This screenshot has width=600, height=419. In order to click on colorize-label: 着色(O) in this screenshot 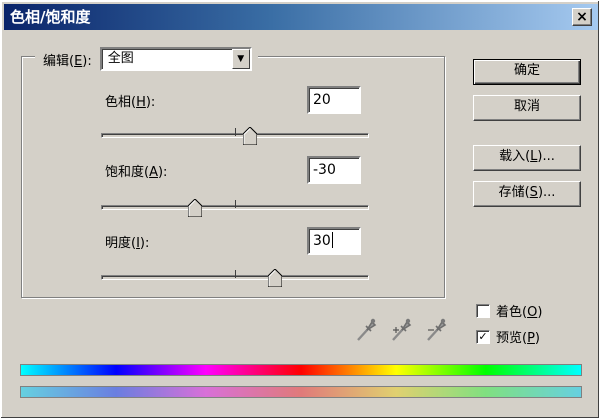, I will do `click(519, 312)`.